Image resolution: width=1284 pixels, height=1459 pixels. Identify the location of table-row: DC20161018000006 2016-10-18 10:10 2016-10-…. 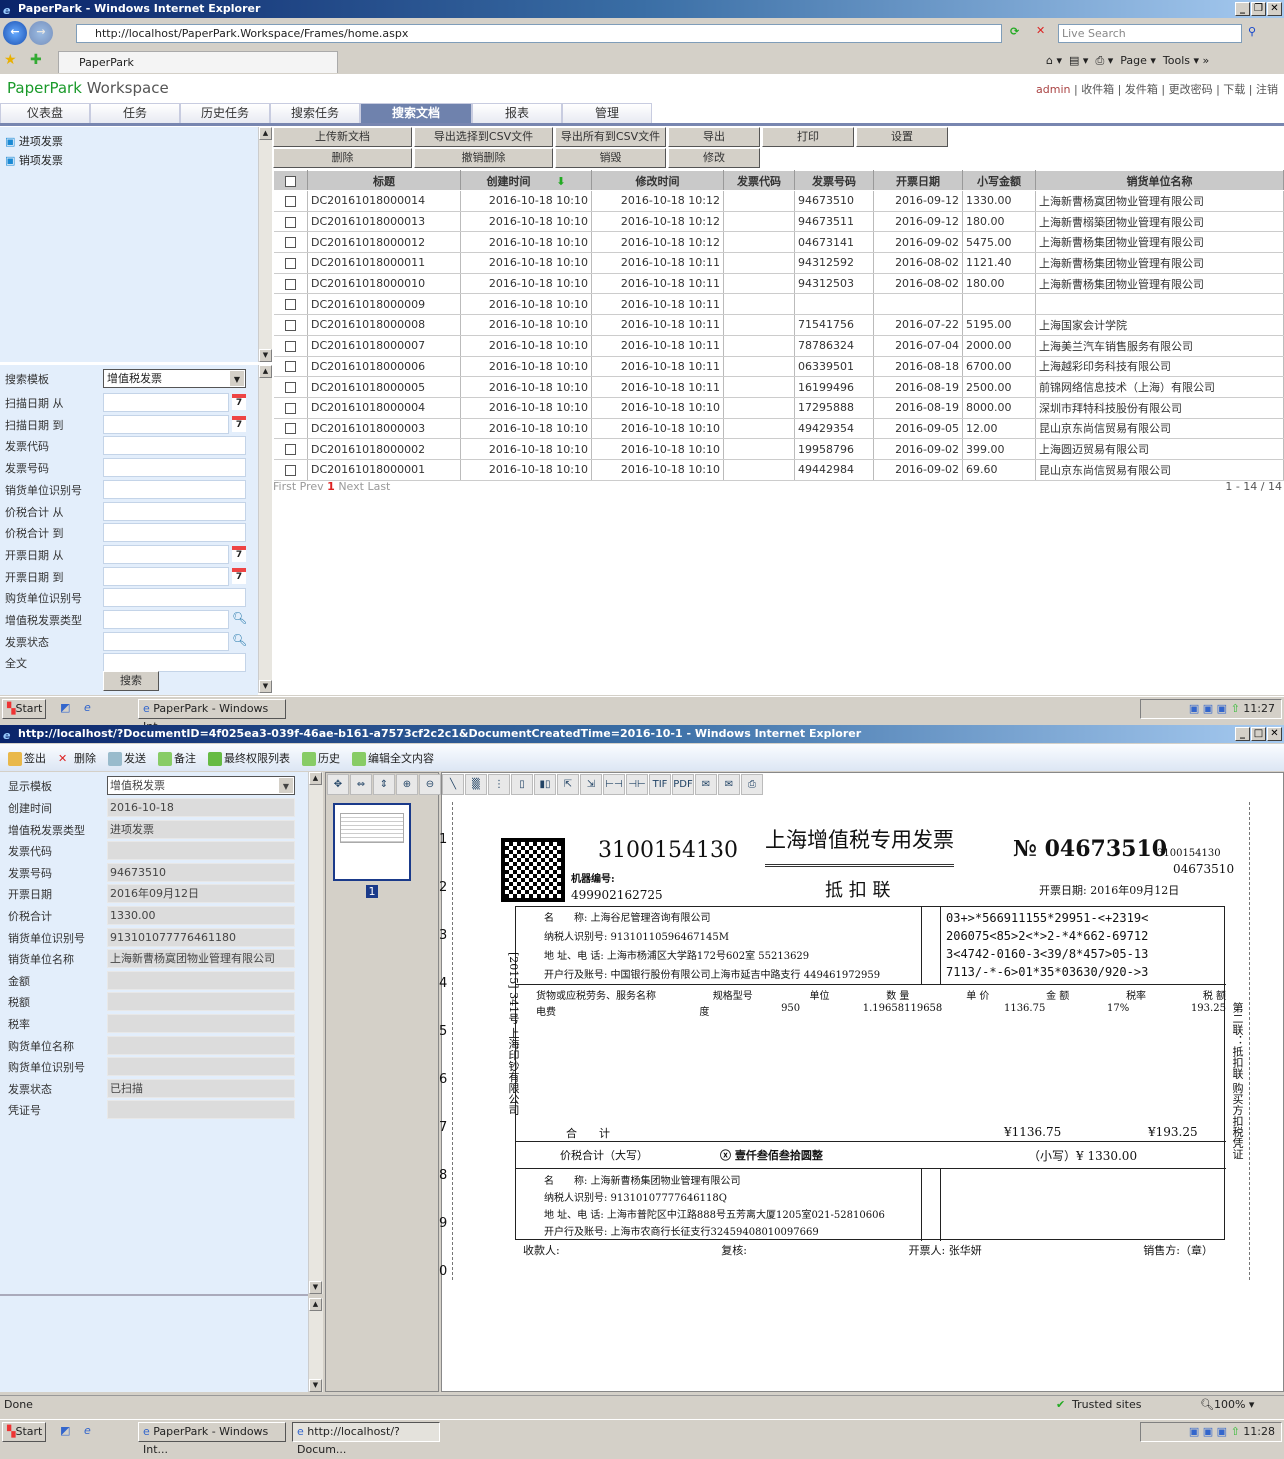
(778, 367).